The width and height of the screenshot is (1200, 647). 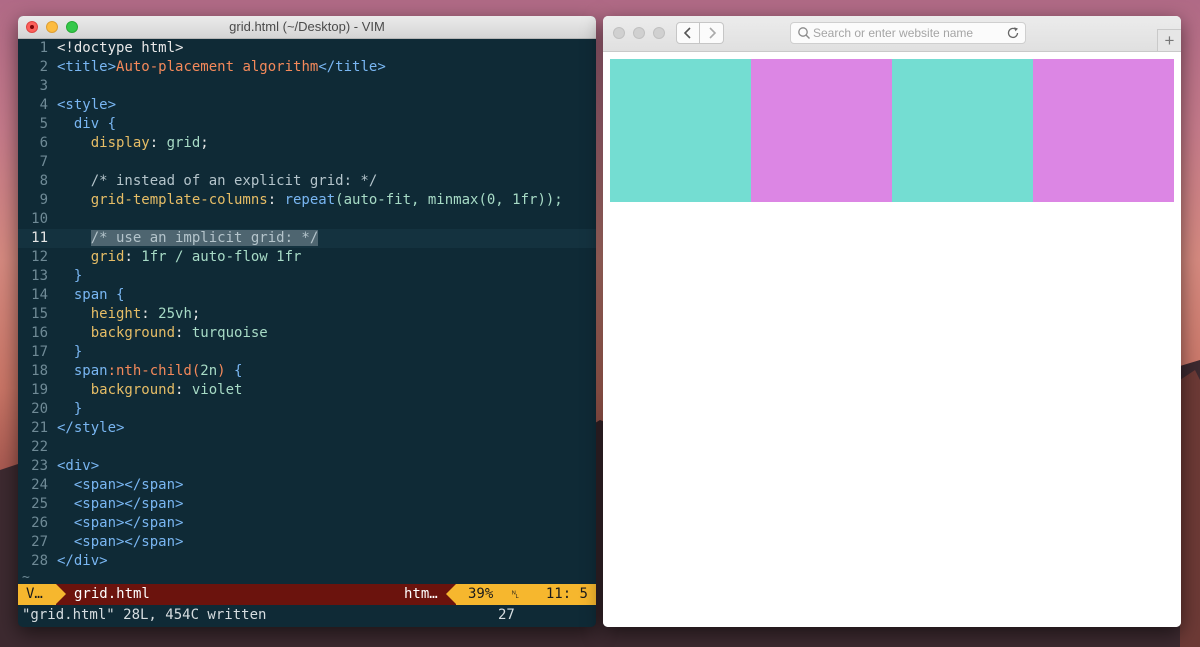 I want to click on line-number: 28, so click(x=39, y=561).